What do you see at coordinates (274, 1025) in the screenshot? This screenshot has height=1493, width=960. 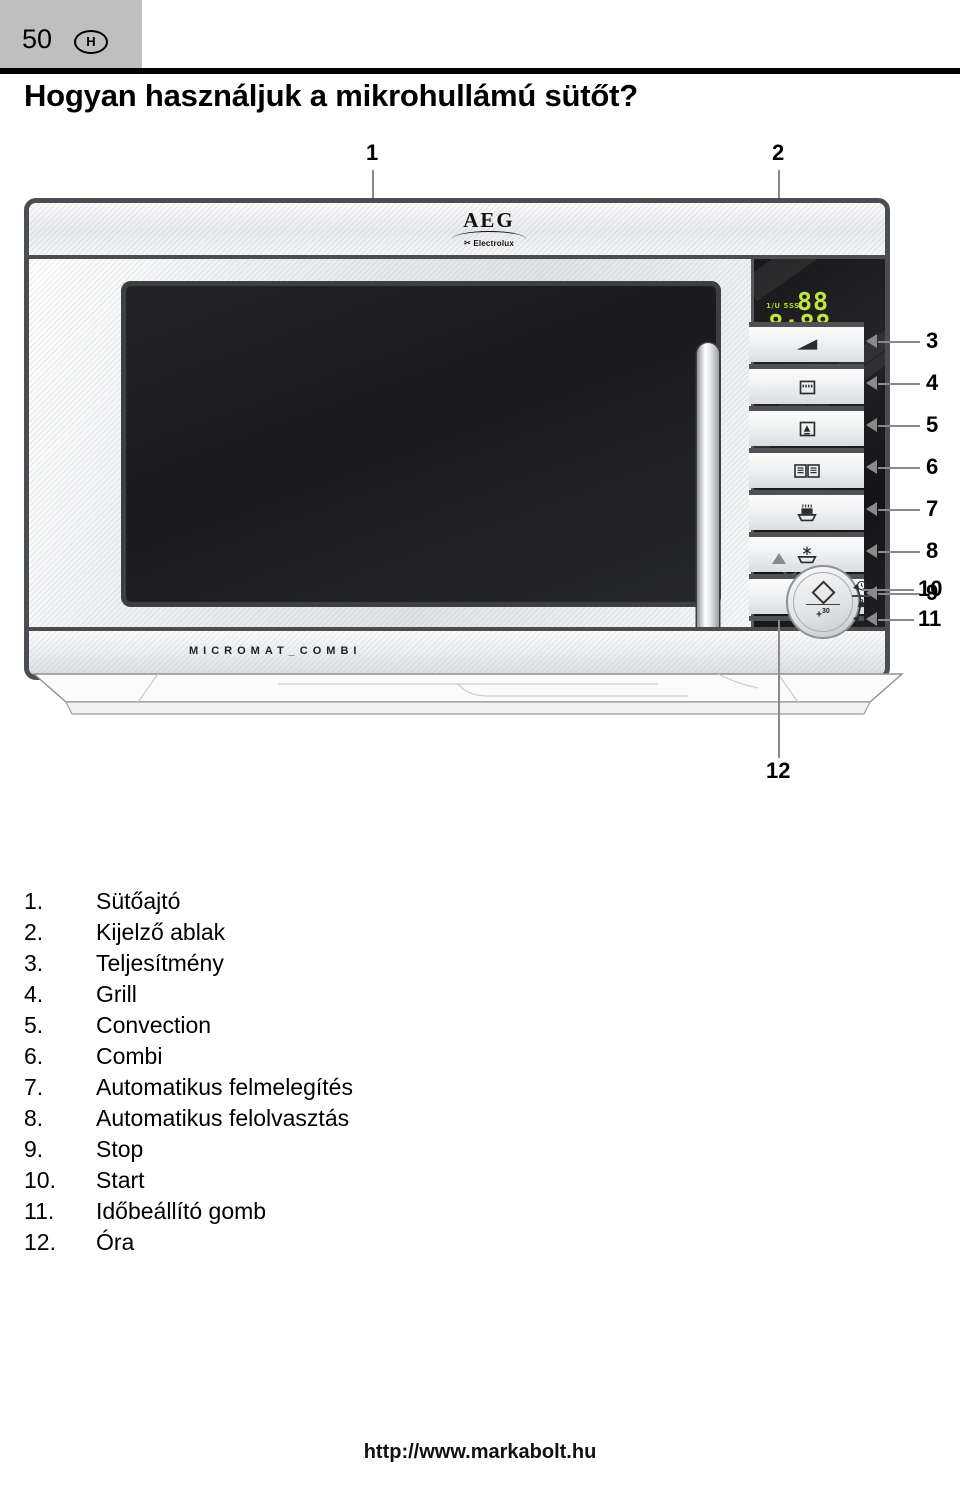 I see `list-item: 5. Convection` at bounding box center [274, 1025].